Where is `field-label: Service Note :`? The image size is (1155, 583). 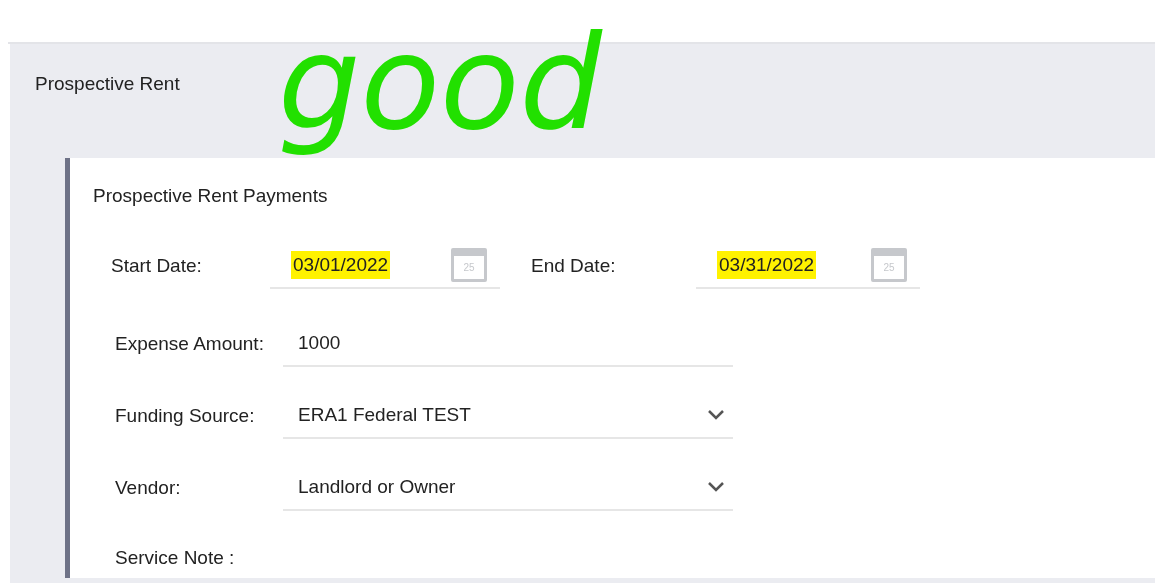 field-label: Service Note : is located at coordinates (175, 558).